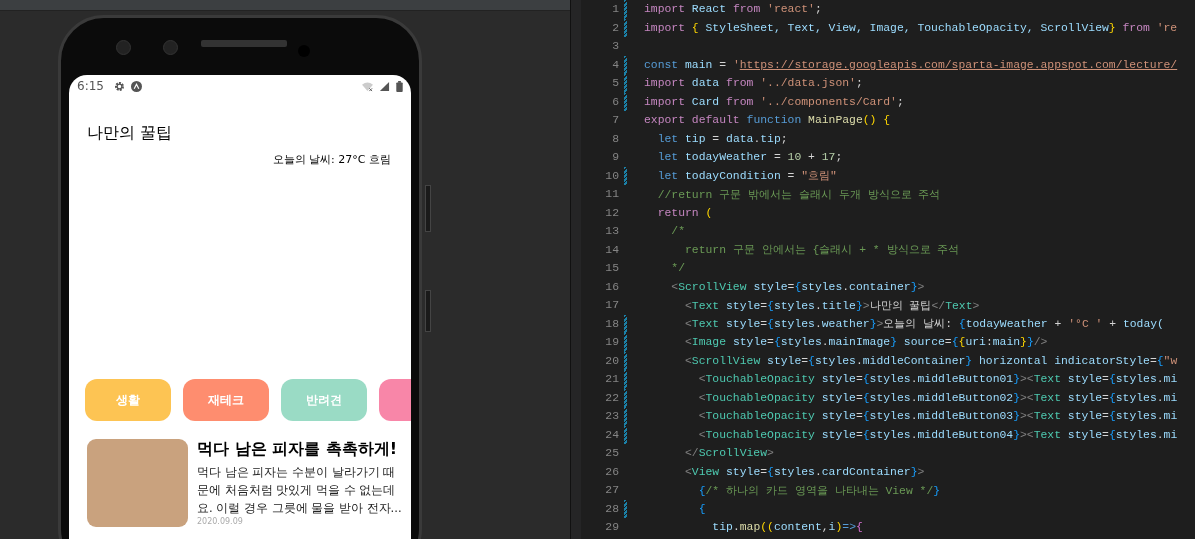 The width and height of the screenshot is (1195, 539). I want to click on line-number: 19, so click(611, 342).